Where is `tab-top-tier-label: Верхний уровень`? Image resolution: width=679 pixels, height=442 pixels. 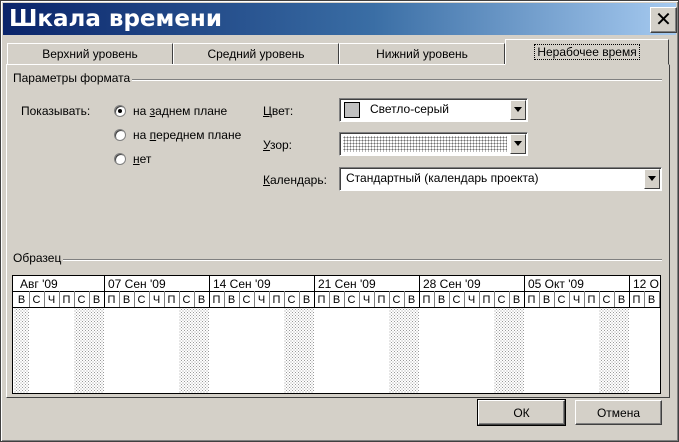
tab-top-tier-label: Верхний уровень is located at coordinates (90, 54).